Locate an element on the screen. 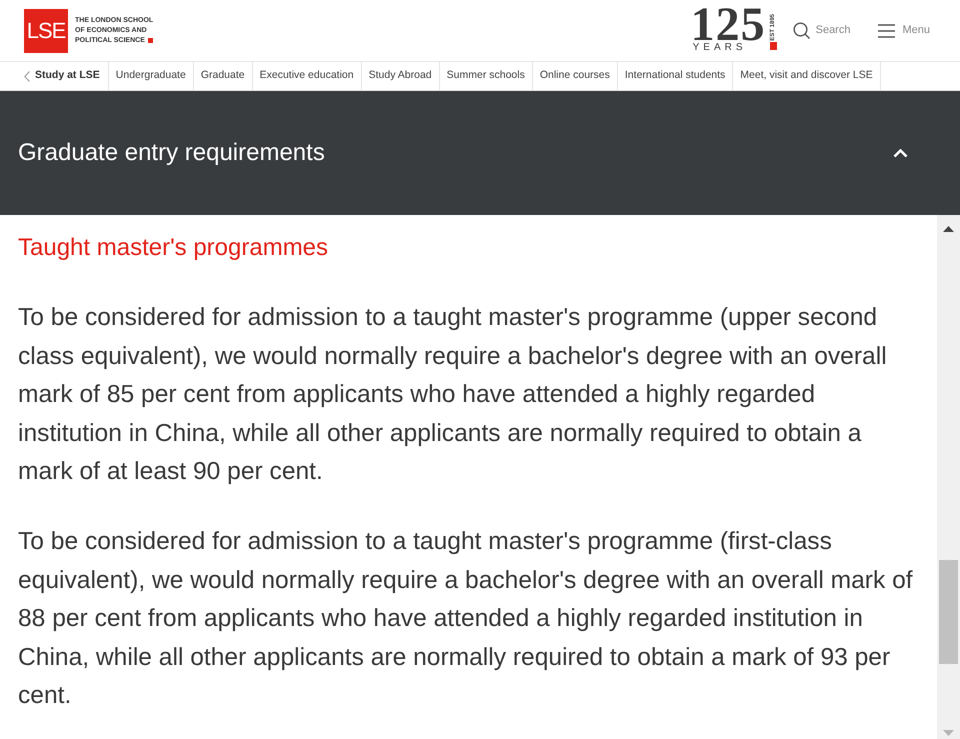 This screenshot has width=960, height=739. search-button: Search is located at coordinates (821, 30).